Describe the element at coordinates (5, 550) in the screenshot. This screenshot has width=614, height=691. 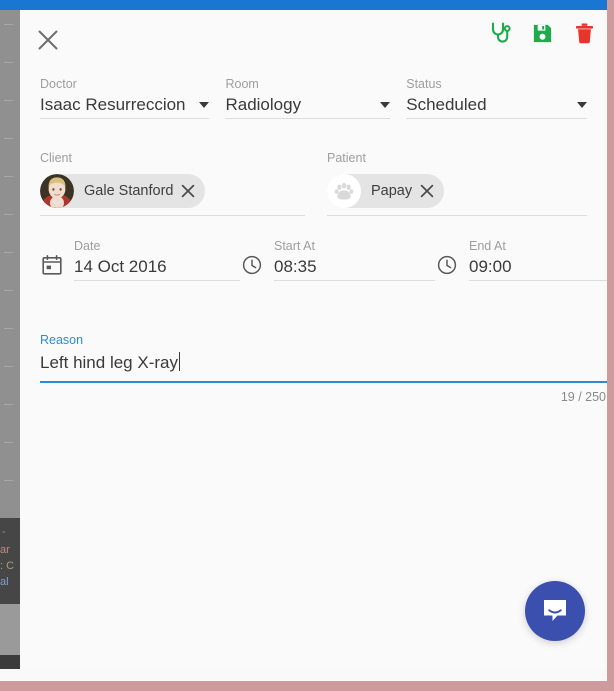
I see `background-text-fragment: ar` at that location.